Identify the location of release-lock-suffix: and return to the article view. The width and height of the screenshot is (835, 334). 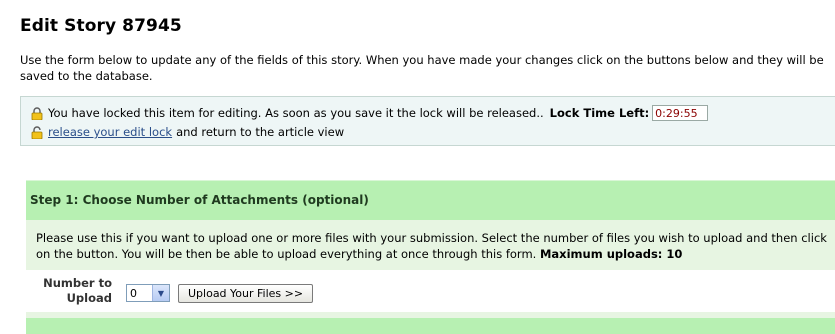
(260, 132).